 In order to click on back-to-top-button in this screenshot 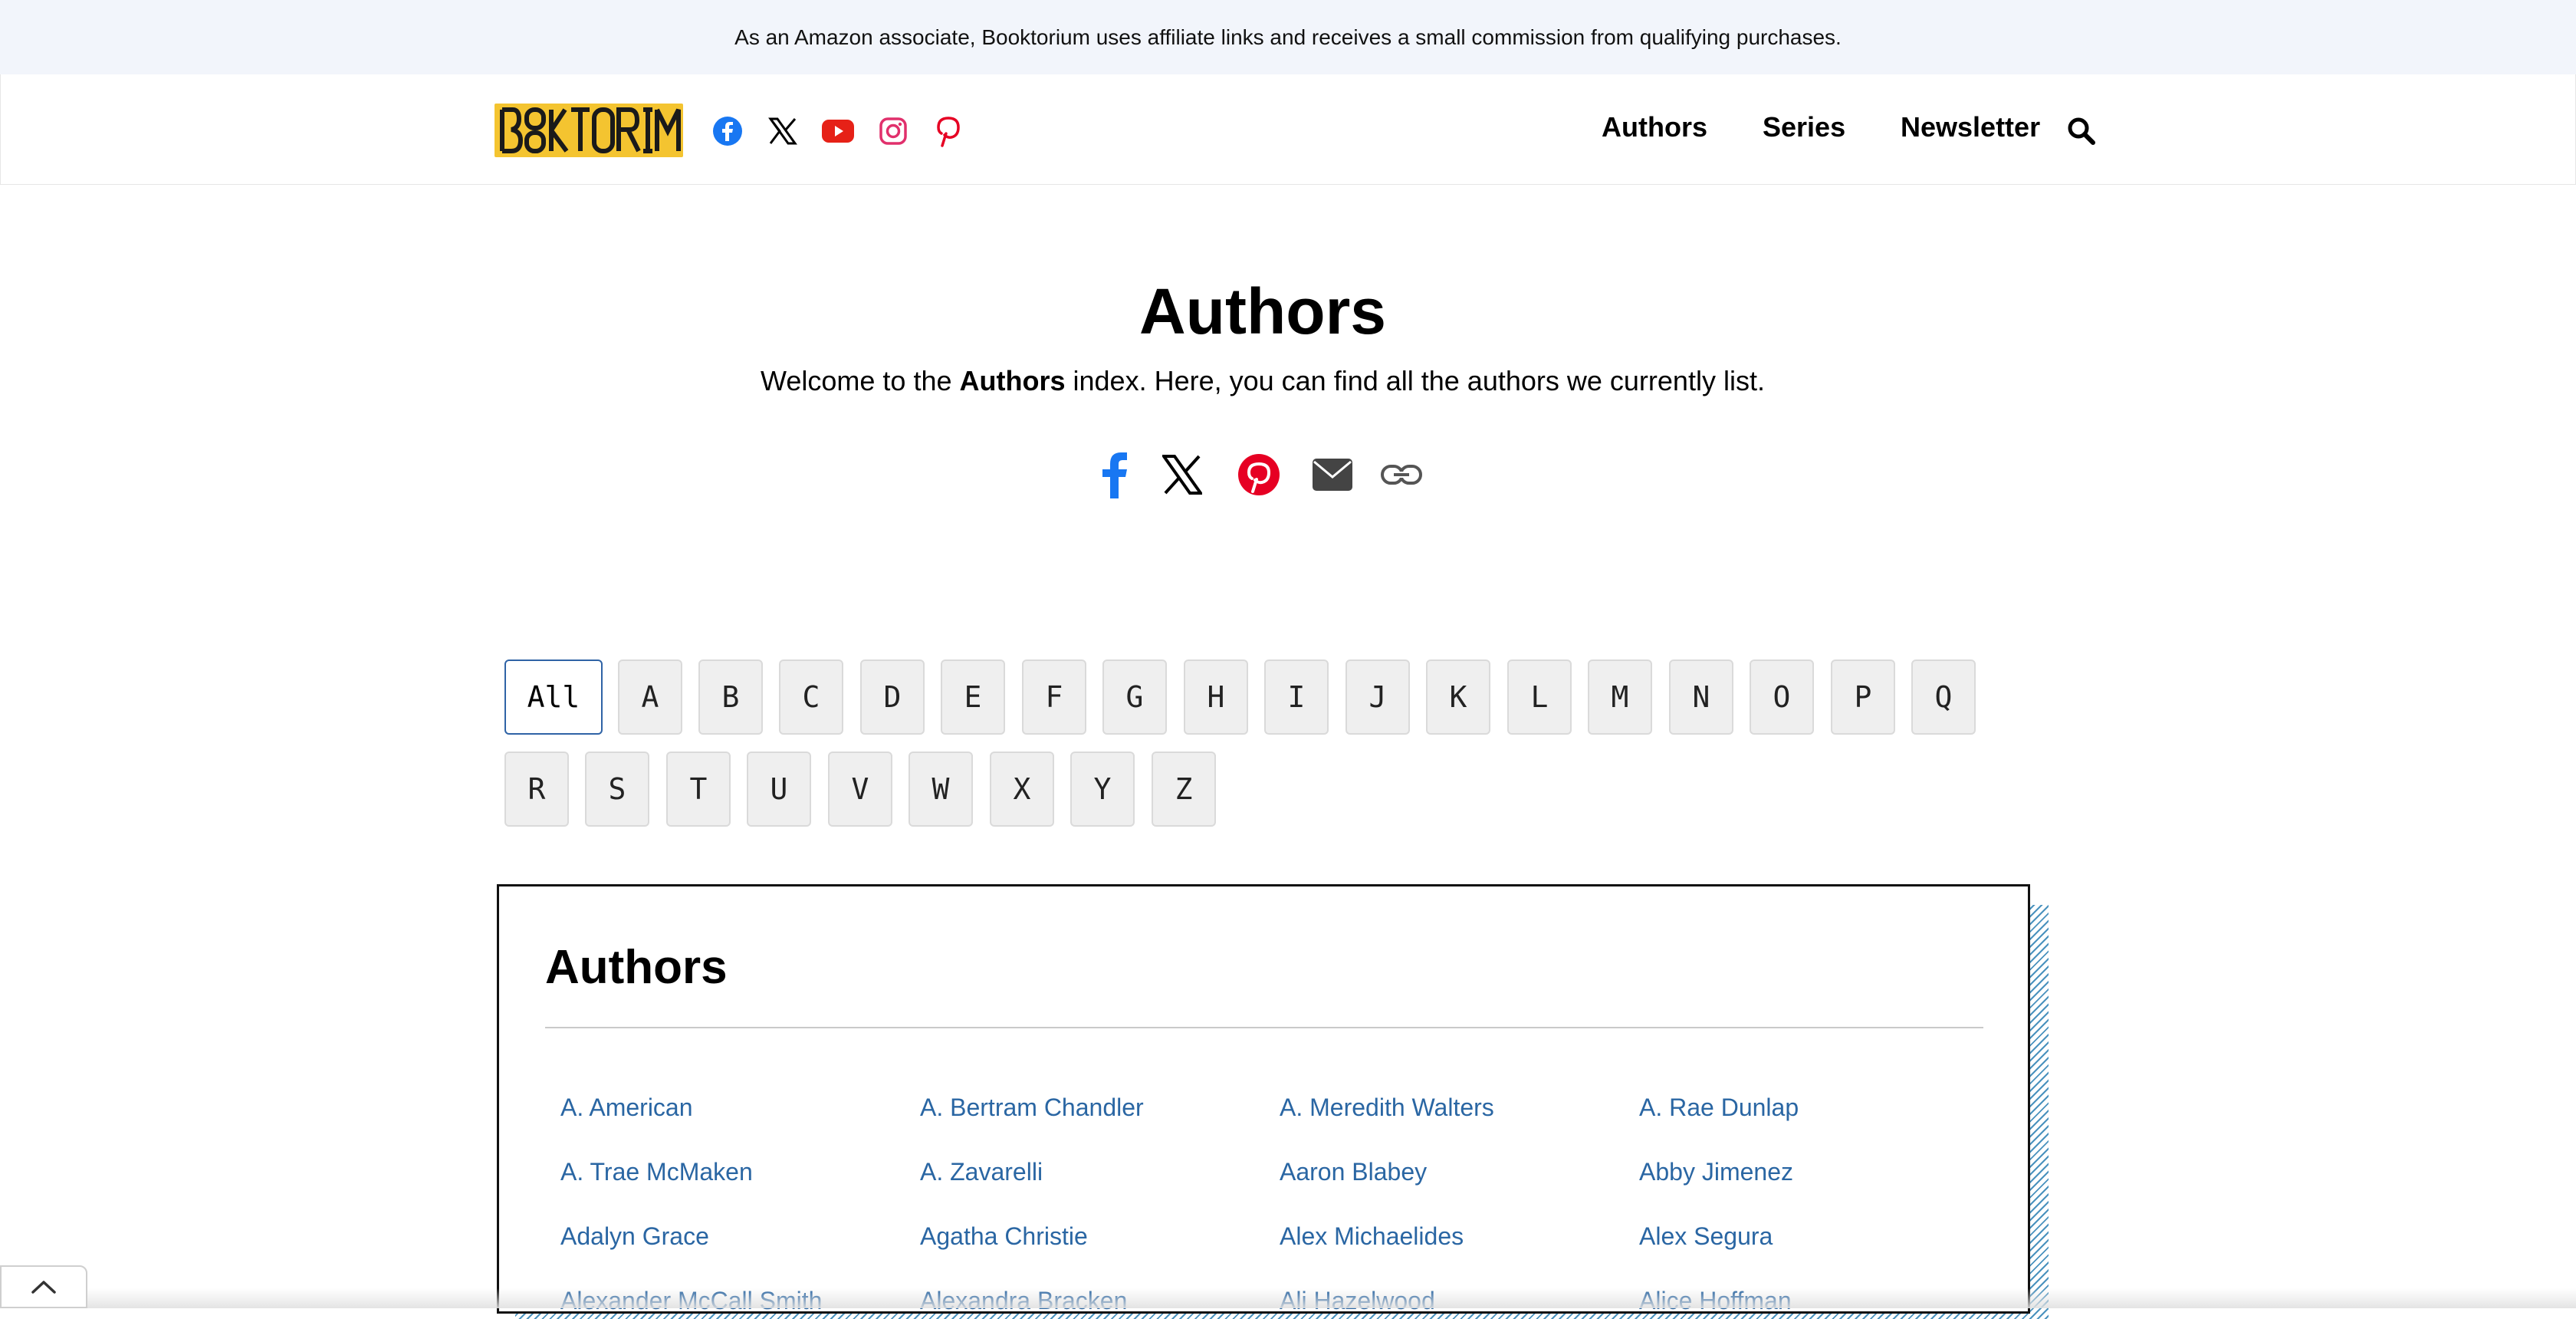, I will do `click(43, 1286)`.